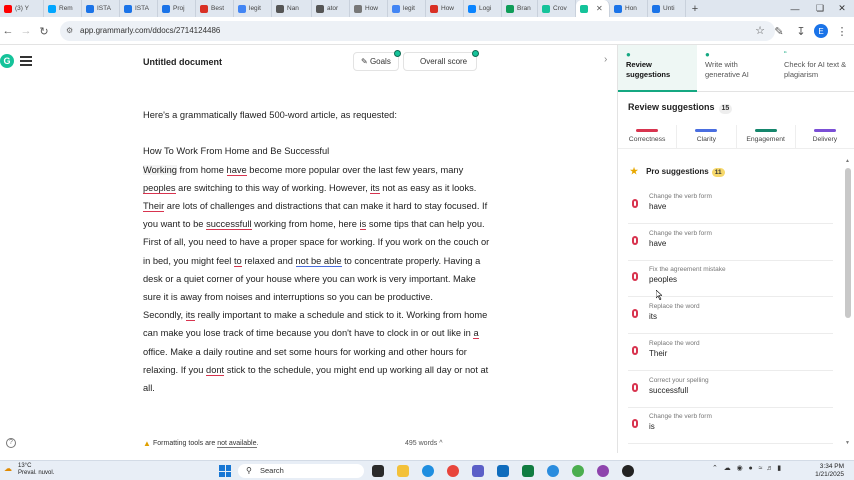 Image resolution: width=854 pixels, height=480 pixels. Describe the element at coordinates (779, 468) in the screenshot. I see `battery-icon: ▮` at that location.